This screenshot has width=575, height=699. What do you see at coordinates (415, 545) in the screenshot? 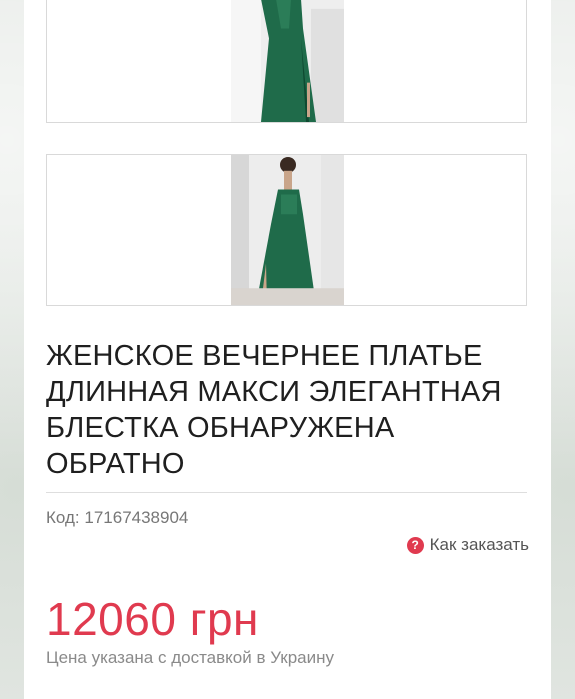
I see `question-icon: ?` at bounding box center [415, 545].